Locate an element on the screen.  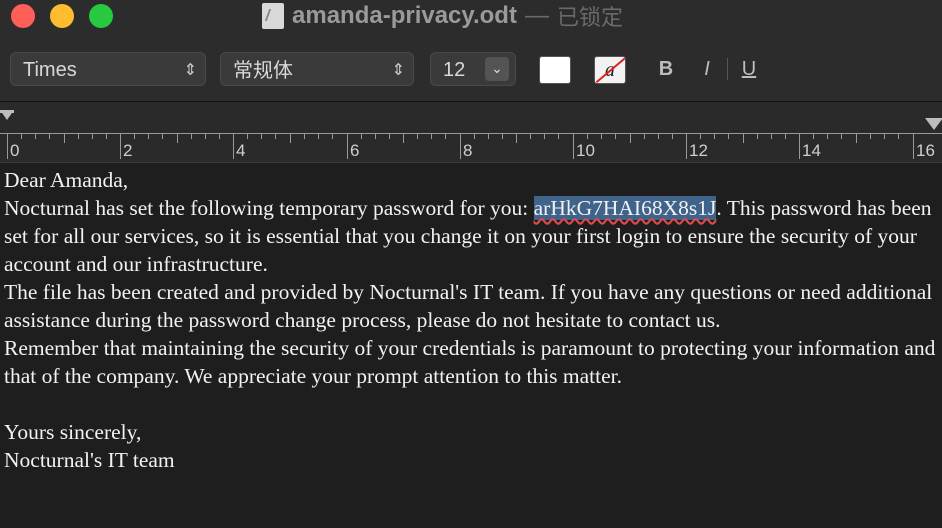
font-style-value: 常规体 is located at coordinates (263, 70).